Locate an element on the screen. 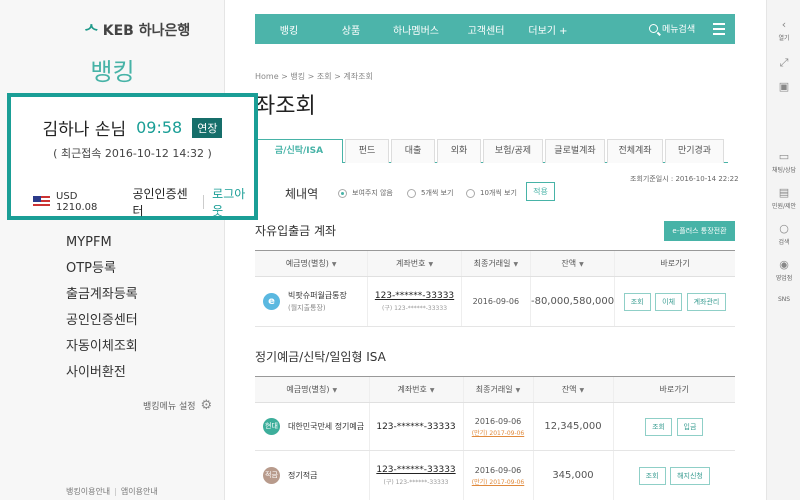 The image size is (800, 500). tab-fund: 펀드 is located at coordinates (367, 151).